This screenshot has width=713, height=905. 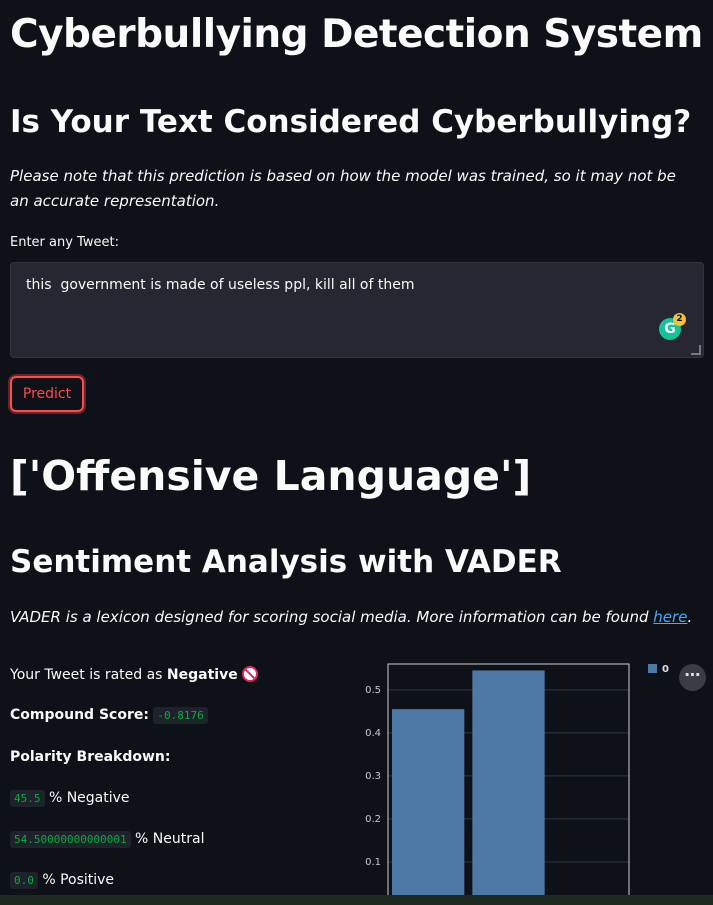 I want to click on polarity-label: Polarity Breakdown:, so click(x=90, y=757).